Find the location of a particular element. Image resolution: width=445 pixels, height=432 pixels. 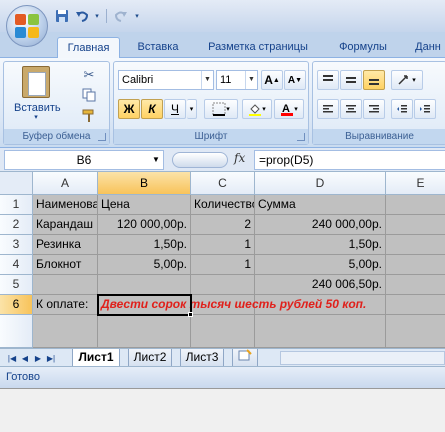

cell-a6: К оплате: is located at coordinates (65, 305).